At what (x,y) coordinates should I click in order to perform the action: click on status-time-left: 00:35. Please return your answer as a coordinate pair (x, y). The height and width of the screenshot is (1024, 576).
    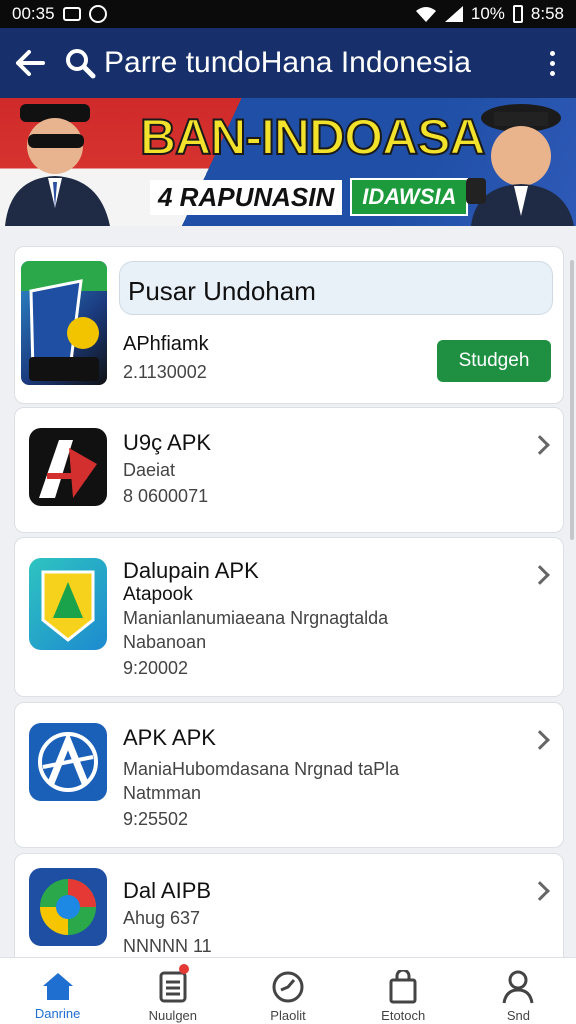
    Looking at the image, I should click on (33, 13).